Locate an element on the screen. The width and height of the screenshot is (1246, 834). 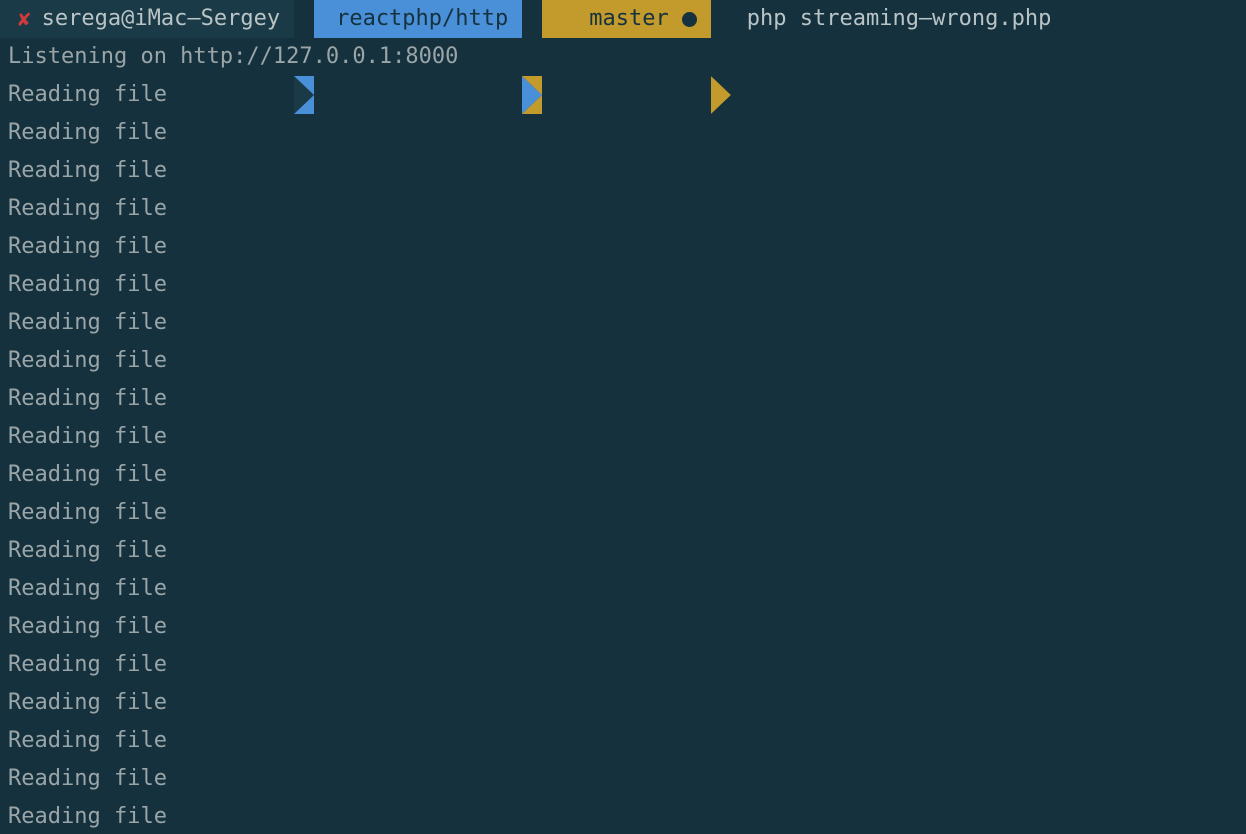
prompt-segment-directory: reactphp/http is located at coordinates (418, 19).